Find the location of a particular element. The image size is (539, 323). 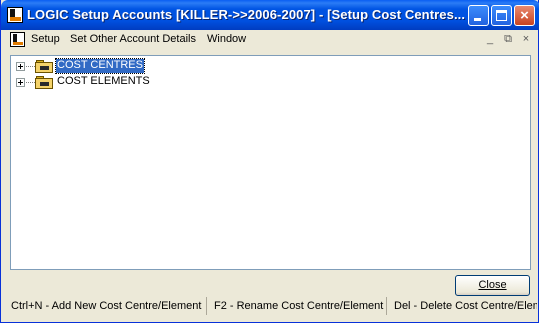

tree-node-label: COST CENTRES is located at coordinates (100, 66).